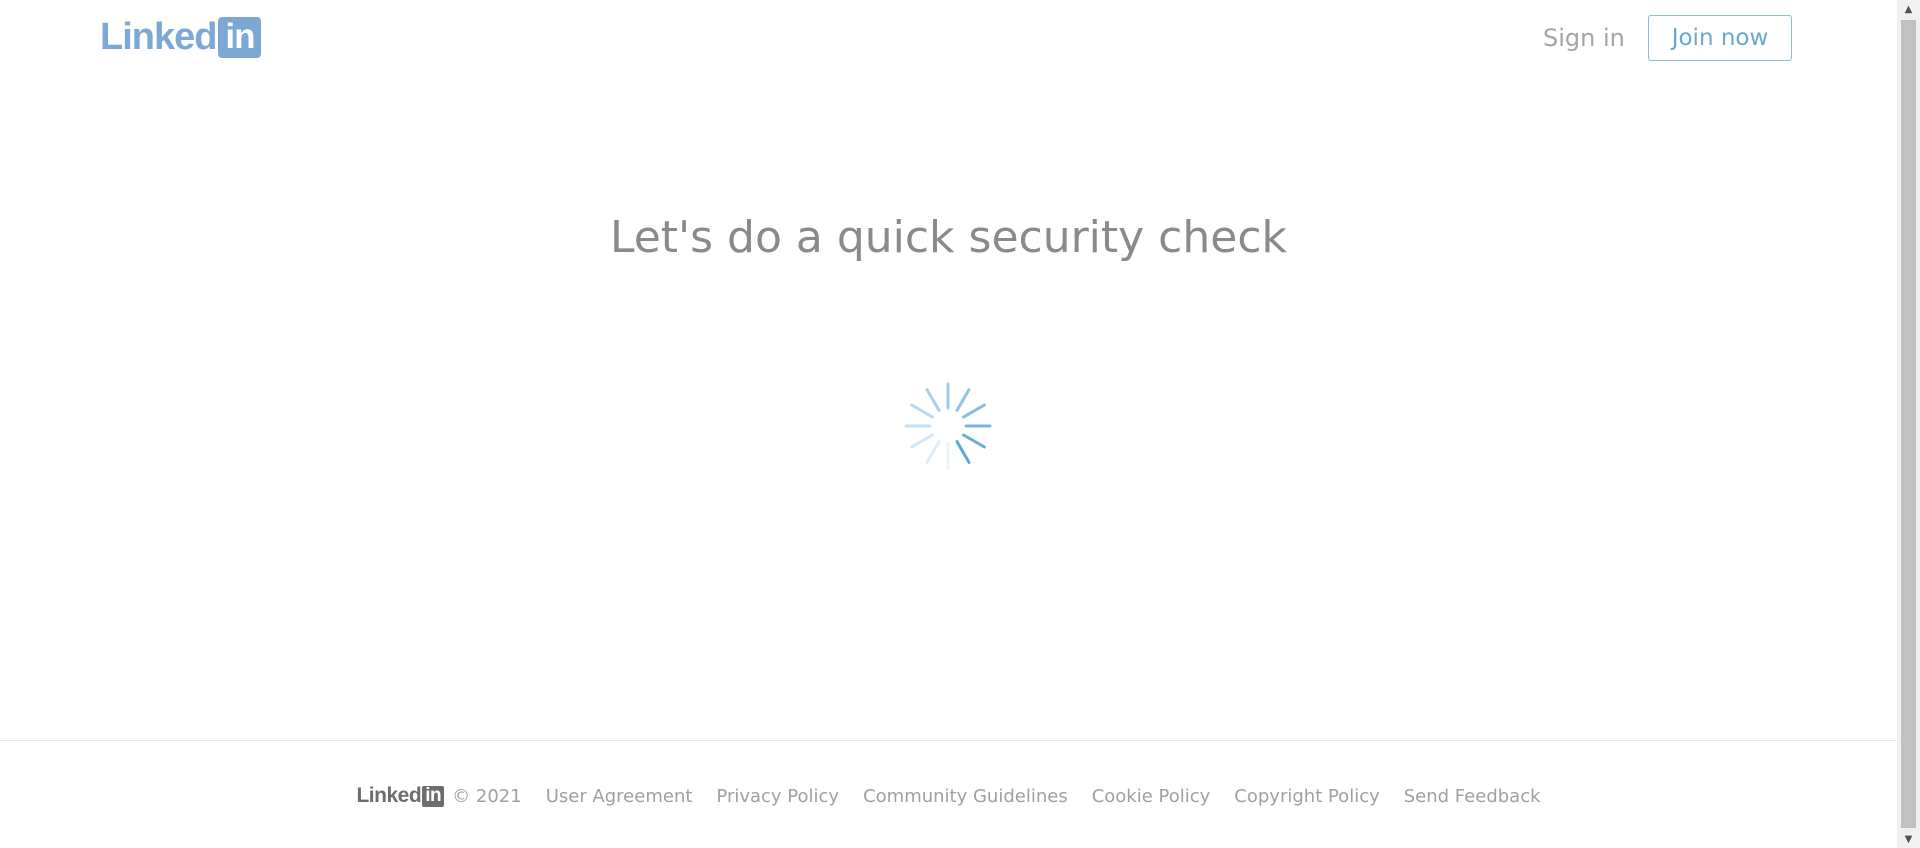  I want to click on footer-logo-in-box: in, so click(433, 796).